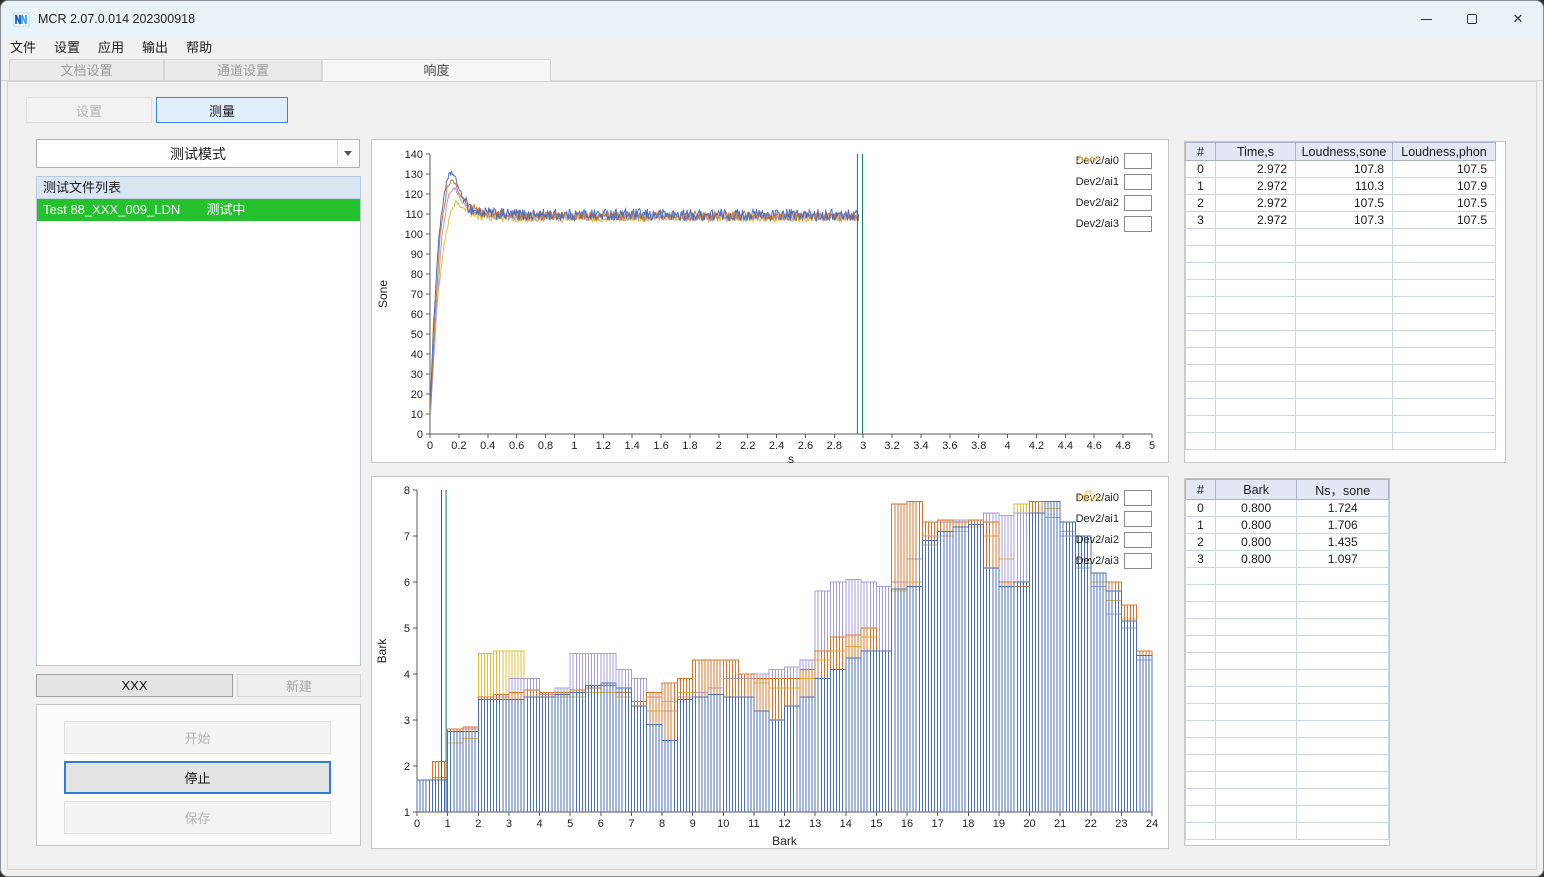 Image resolution: width=1544 pixels, height=877 pixels. I want to click on menu-bar: 文件 设置 应用 输出 帮助, so click(772, 48).